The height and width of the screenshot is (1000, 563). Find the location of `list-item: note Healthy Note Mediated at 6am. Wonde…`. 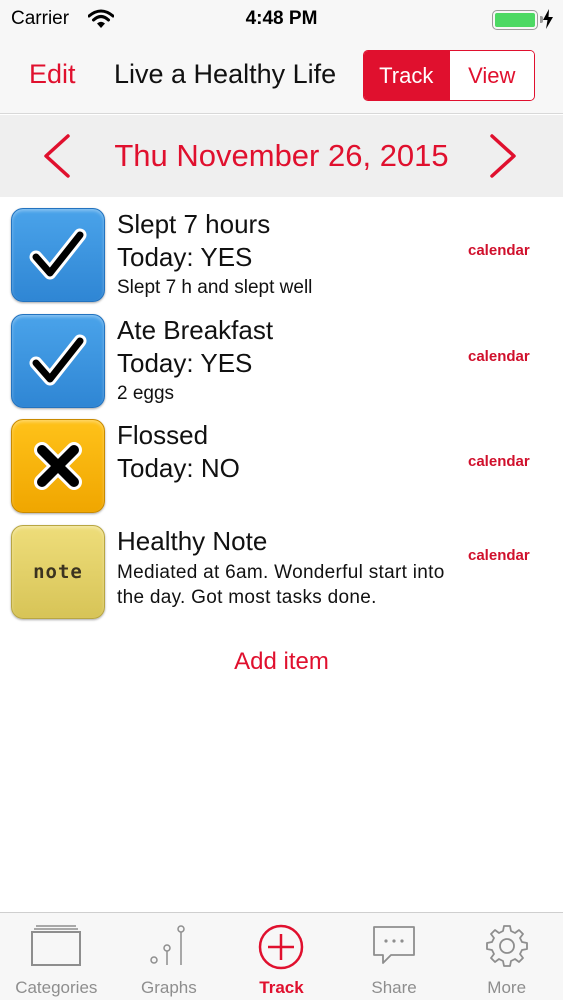

list-item: note Healthy Note Mediated at 6am. Wonde… is located at coordinates (281, 567).